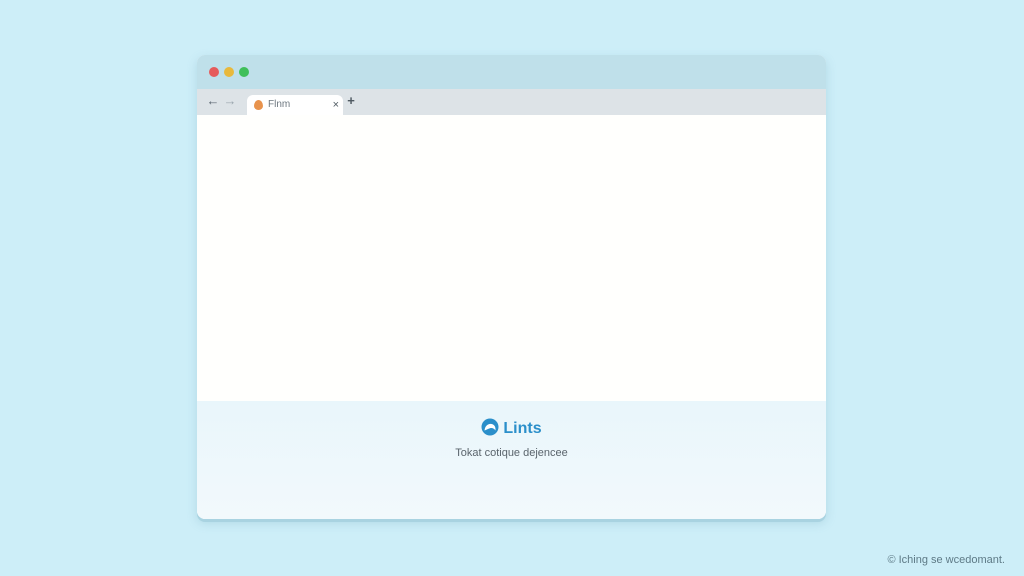 The height and width of the screenshot is (576, 1024). What do you see at coordinates (511, 453) in the screenshot?
I see `tagline: Tokat cotique dejencee` at bounding box center [511, 453].